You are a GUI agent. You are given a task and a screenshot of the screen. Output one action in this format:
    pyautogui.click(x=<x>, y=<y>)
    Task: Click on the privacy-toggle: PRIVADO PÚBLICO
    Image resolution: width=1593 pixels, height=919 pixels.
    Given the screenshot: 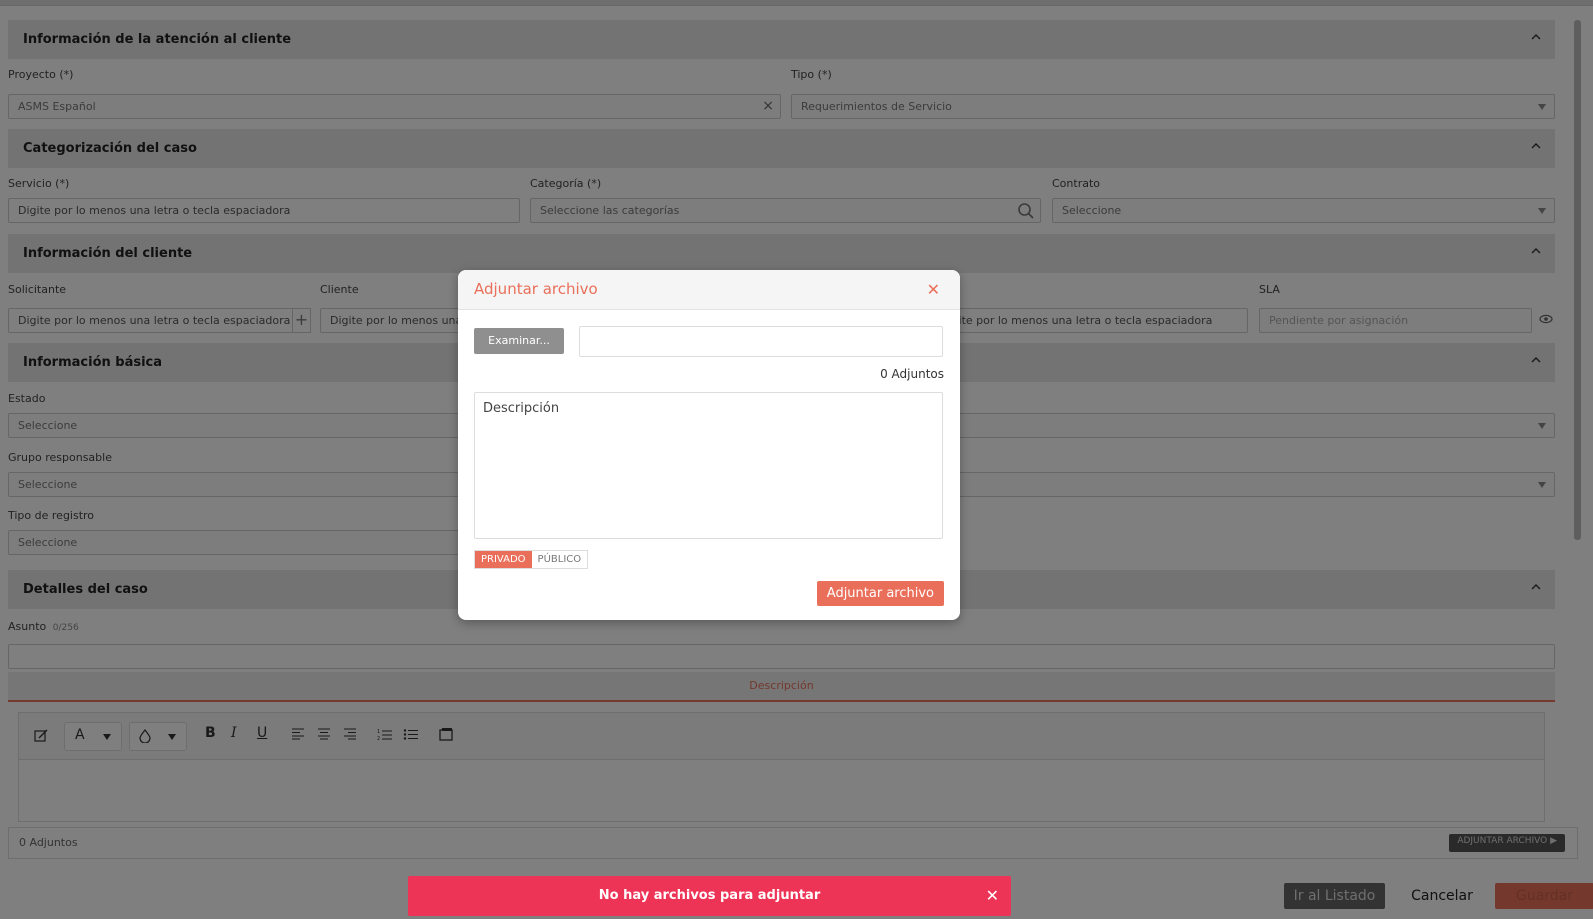 What is the action you would take?
    pyautogui.click(x=531, y=559)
    